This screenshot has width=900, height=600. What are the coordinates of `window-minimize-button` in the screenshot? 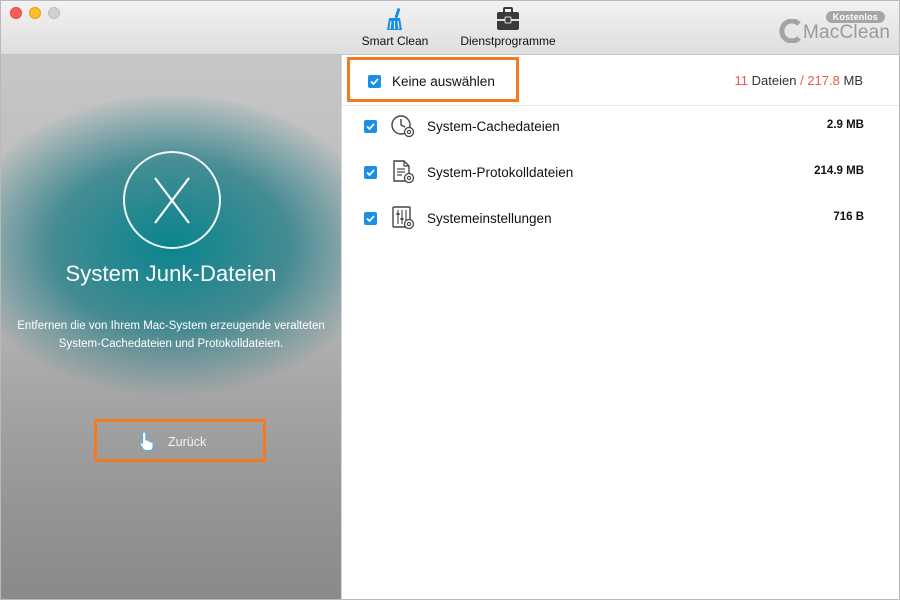 It's located at (35, 13).